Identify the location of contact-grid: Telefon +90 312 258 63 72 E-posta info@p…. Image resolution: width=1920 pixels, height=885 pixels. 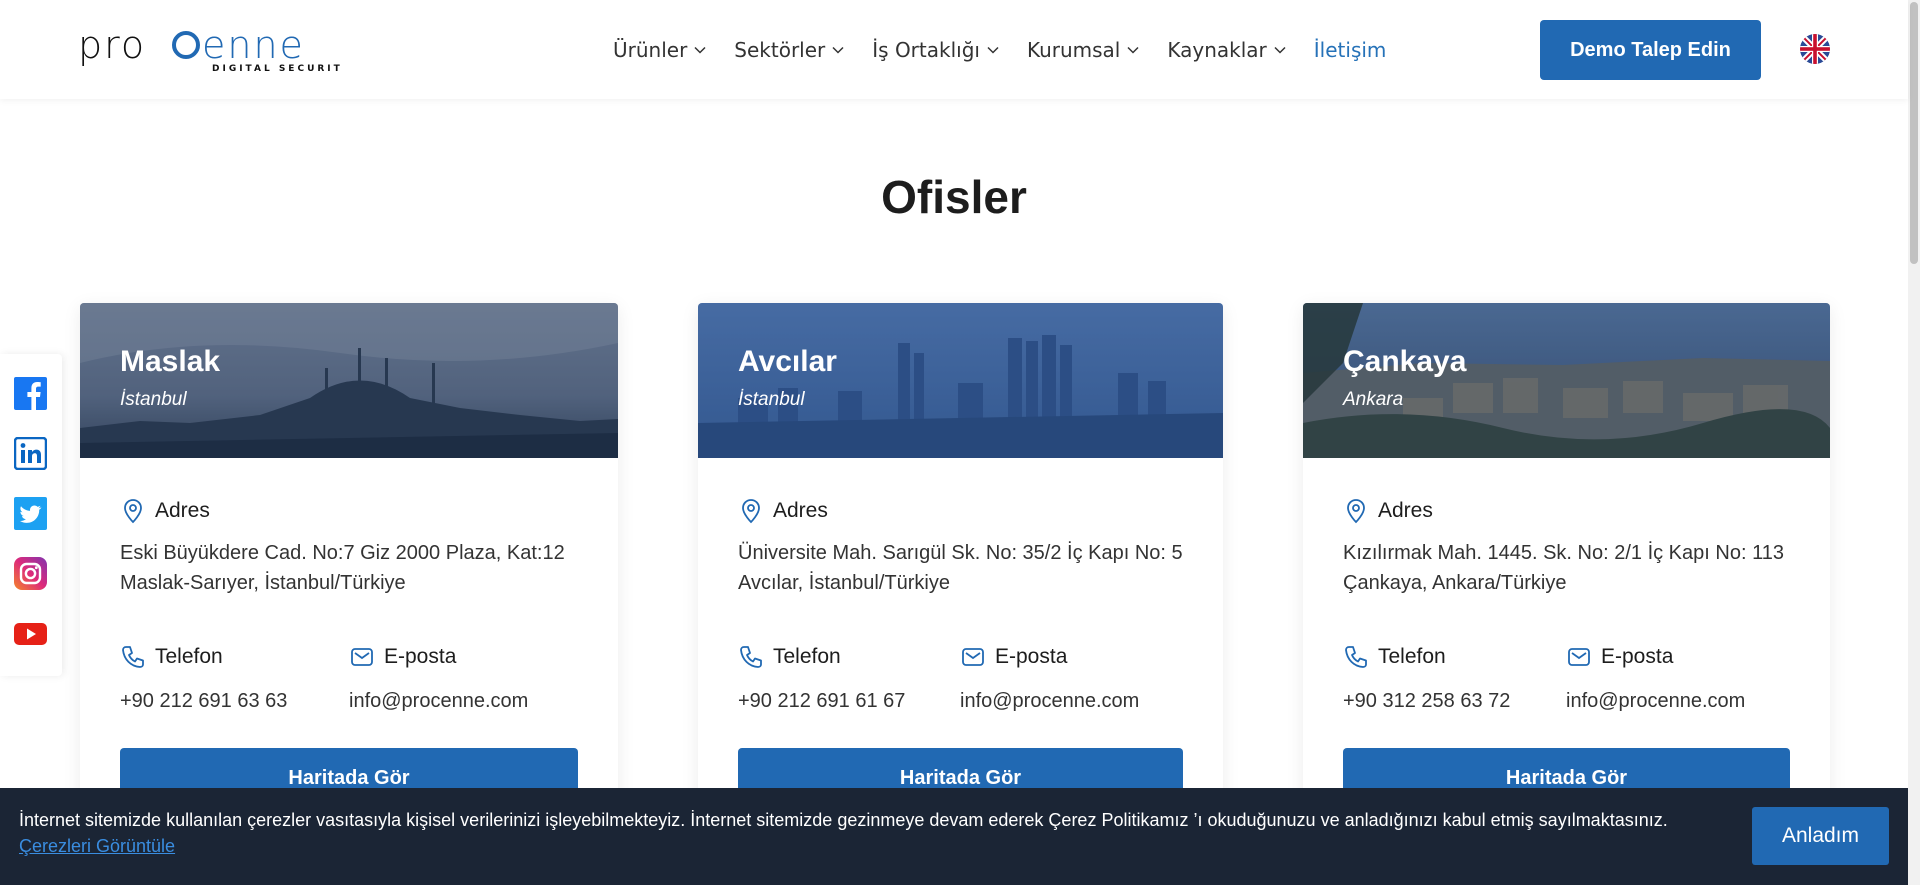
(1566, 679).